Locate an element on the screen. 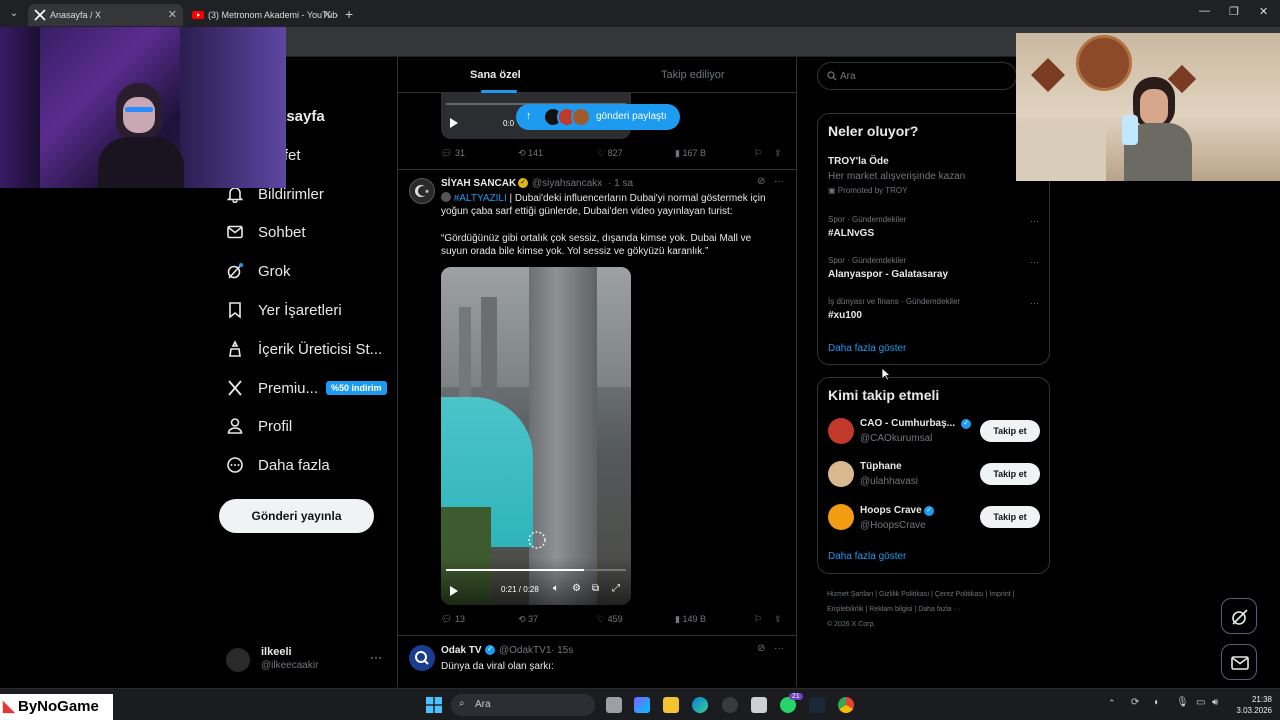 This screenshot has width=1280, height=720. settings-icon: ⚙ is located at coordinates (576, 588).